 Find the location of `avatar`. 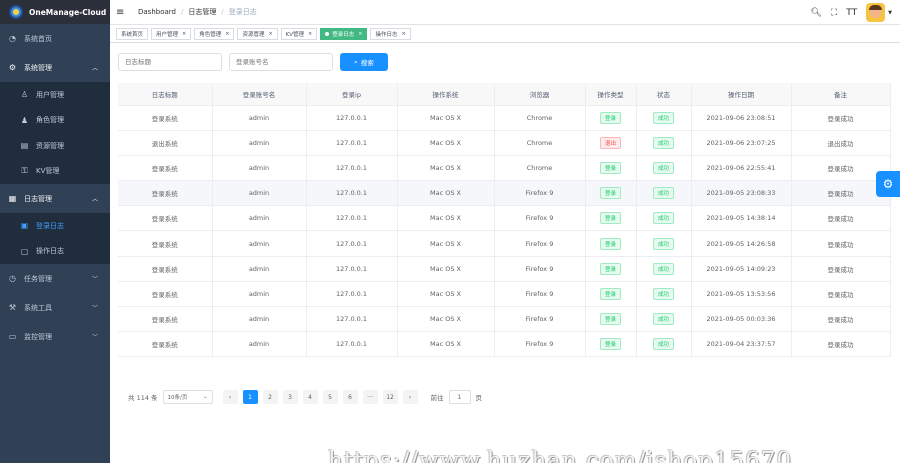

avatar is located at coordinates (876, 12).